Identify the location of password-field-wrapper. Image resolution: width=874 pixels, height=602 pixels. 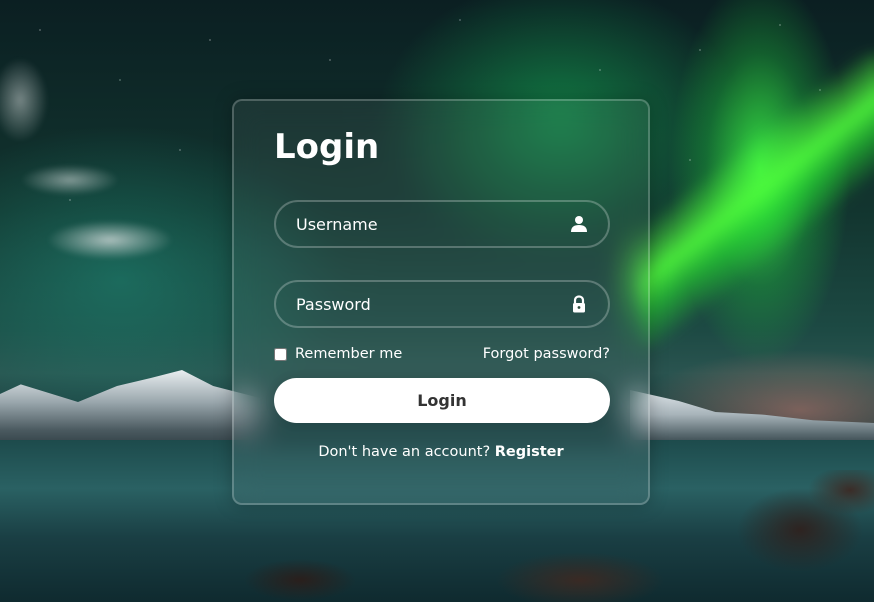
(442, 304).